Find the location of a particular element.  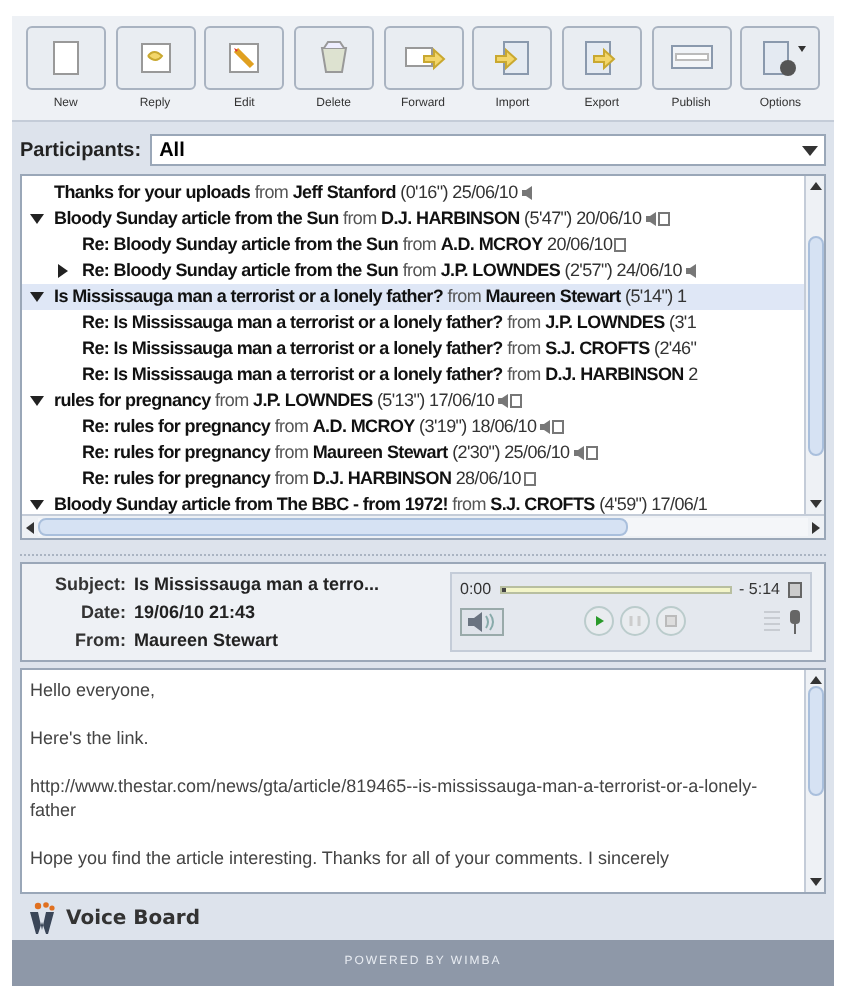

scroll-up-icon is located at coordinates (815, 186).